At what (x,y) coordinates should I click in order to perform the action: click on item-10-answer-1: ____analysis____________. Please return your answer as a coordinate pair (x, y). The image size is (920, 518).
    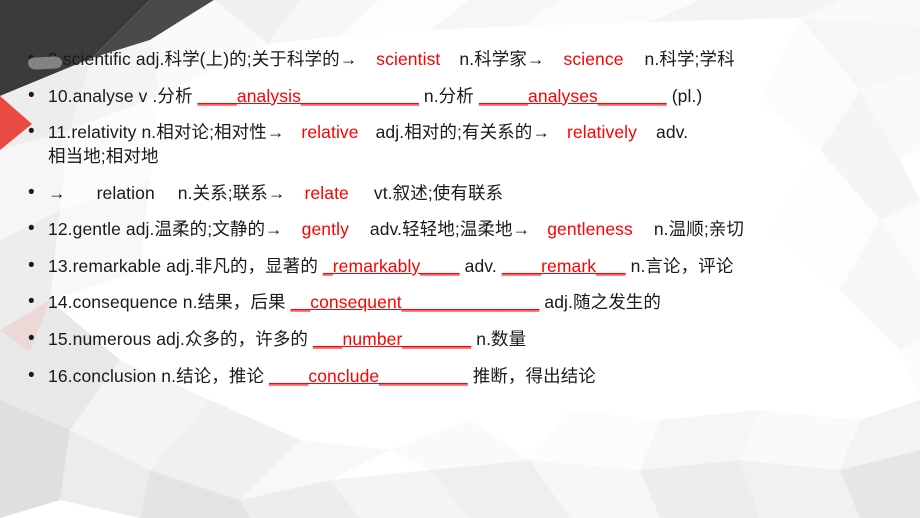
    Looking at the image, I should click on (308, 95).